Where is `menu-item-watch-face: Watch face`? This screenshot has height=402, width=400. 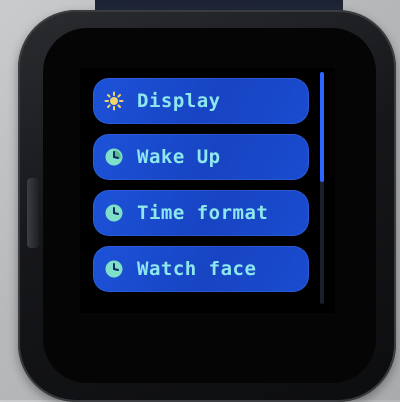 menu-item-watch-face: Watch face is located at coordinates (201, 269).